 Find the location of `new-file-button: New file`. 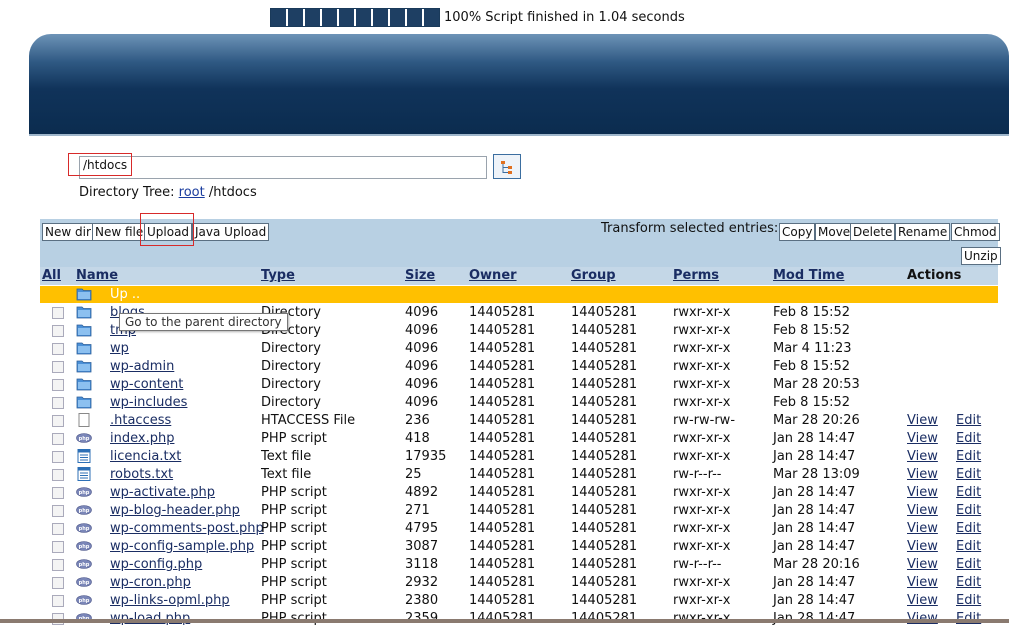

new-file-button: New file is located at coordinates (119, 232).